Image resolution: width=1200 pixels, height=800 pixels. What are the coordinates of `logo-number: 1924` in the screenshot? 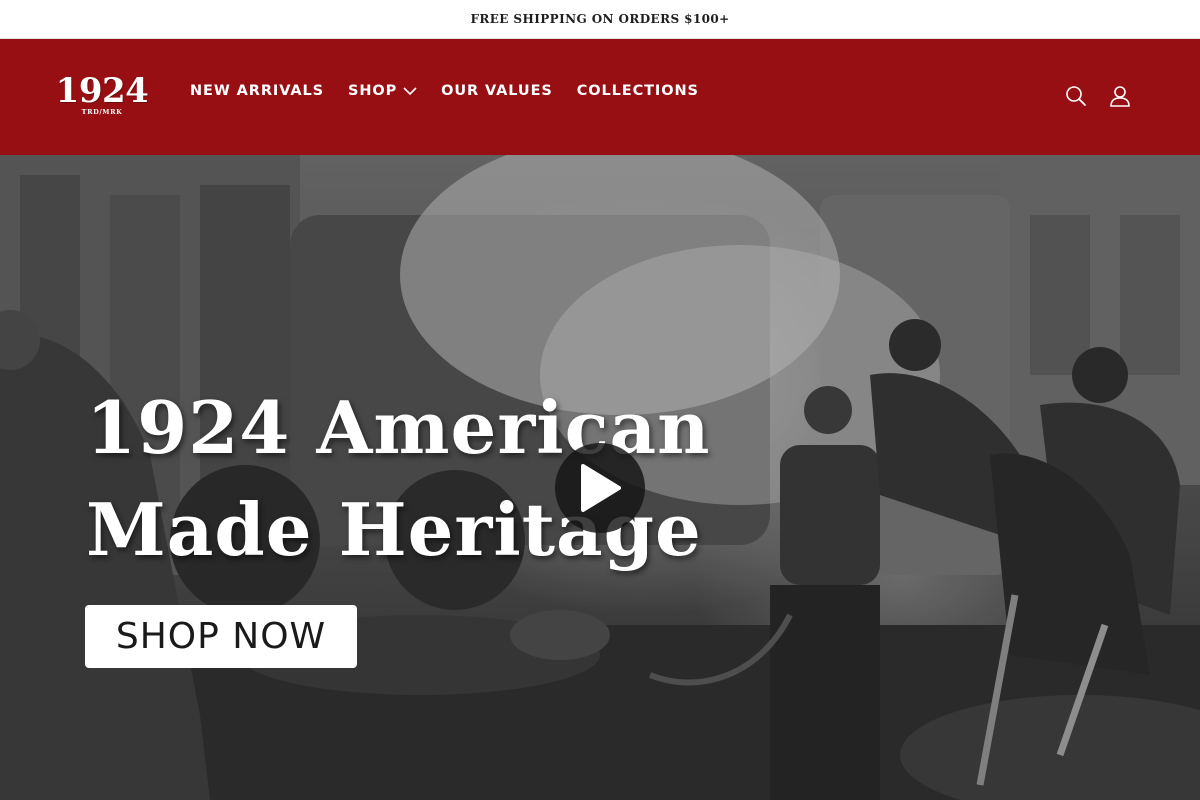 It's located at (102, 91).